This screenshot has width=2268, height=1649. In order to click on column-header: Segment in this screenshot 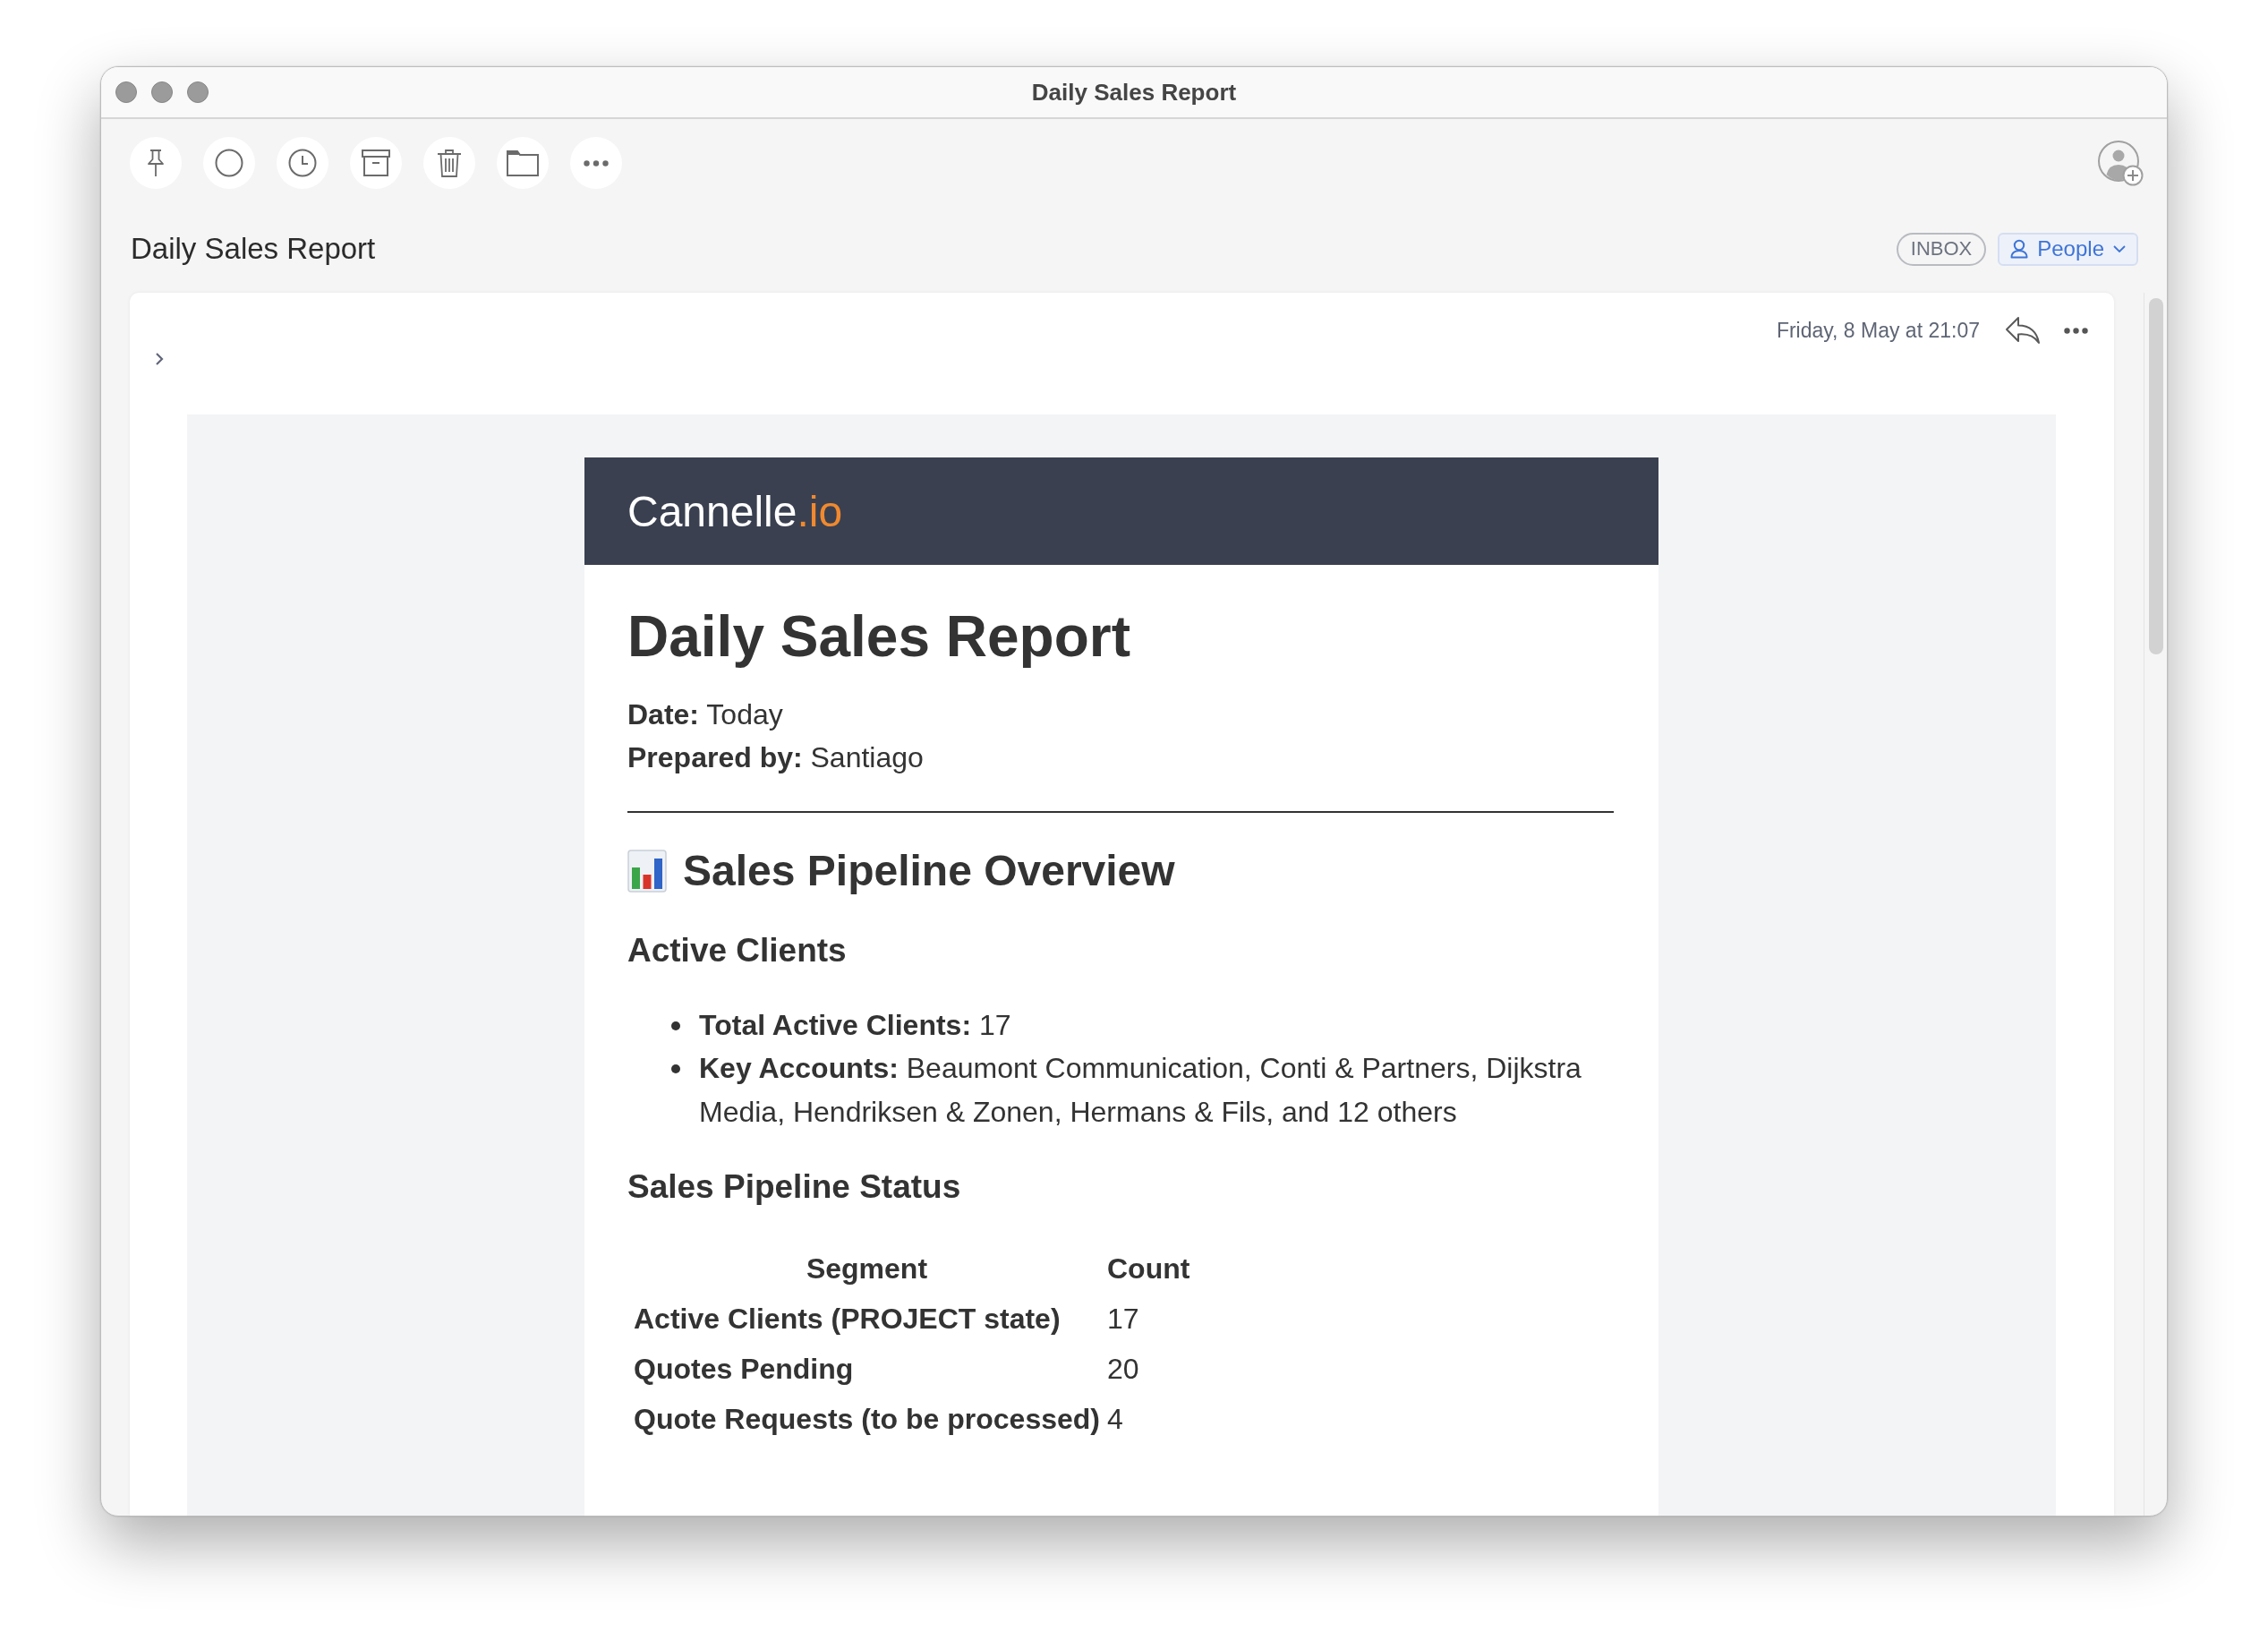, I will do `click(867, 1269)`.